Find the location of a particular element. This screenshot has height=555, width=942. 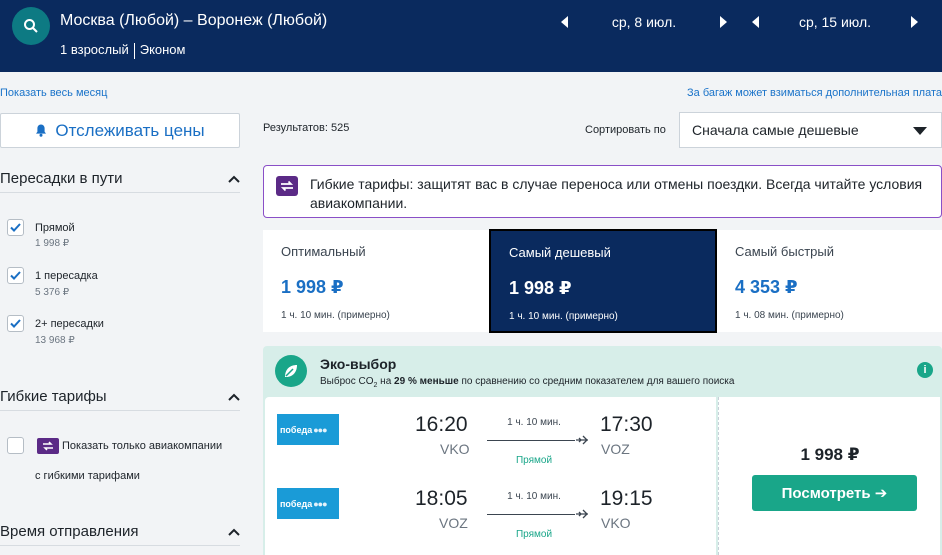

filter-flex-title: Гибкие тарифы is located at coordinates (53, 396).